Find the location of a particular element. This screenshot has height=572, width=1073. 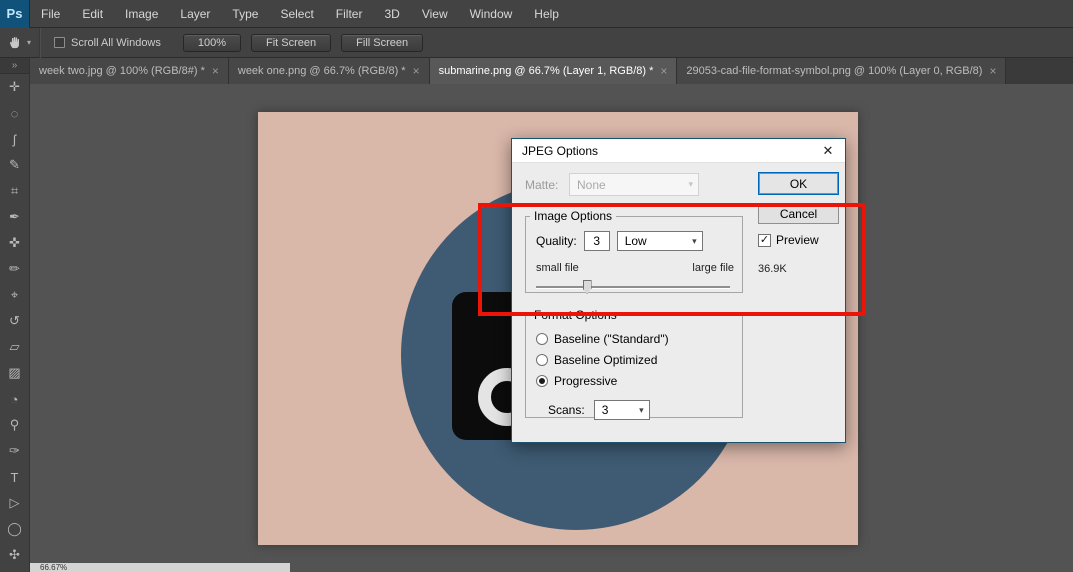

close-icon: ✕ is located at coordinates (828, 151).